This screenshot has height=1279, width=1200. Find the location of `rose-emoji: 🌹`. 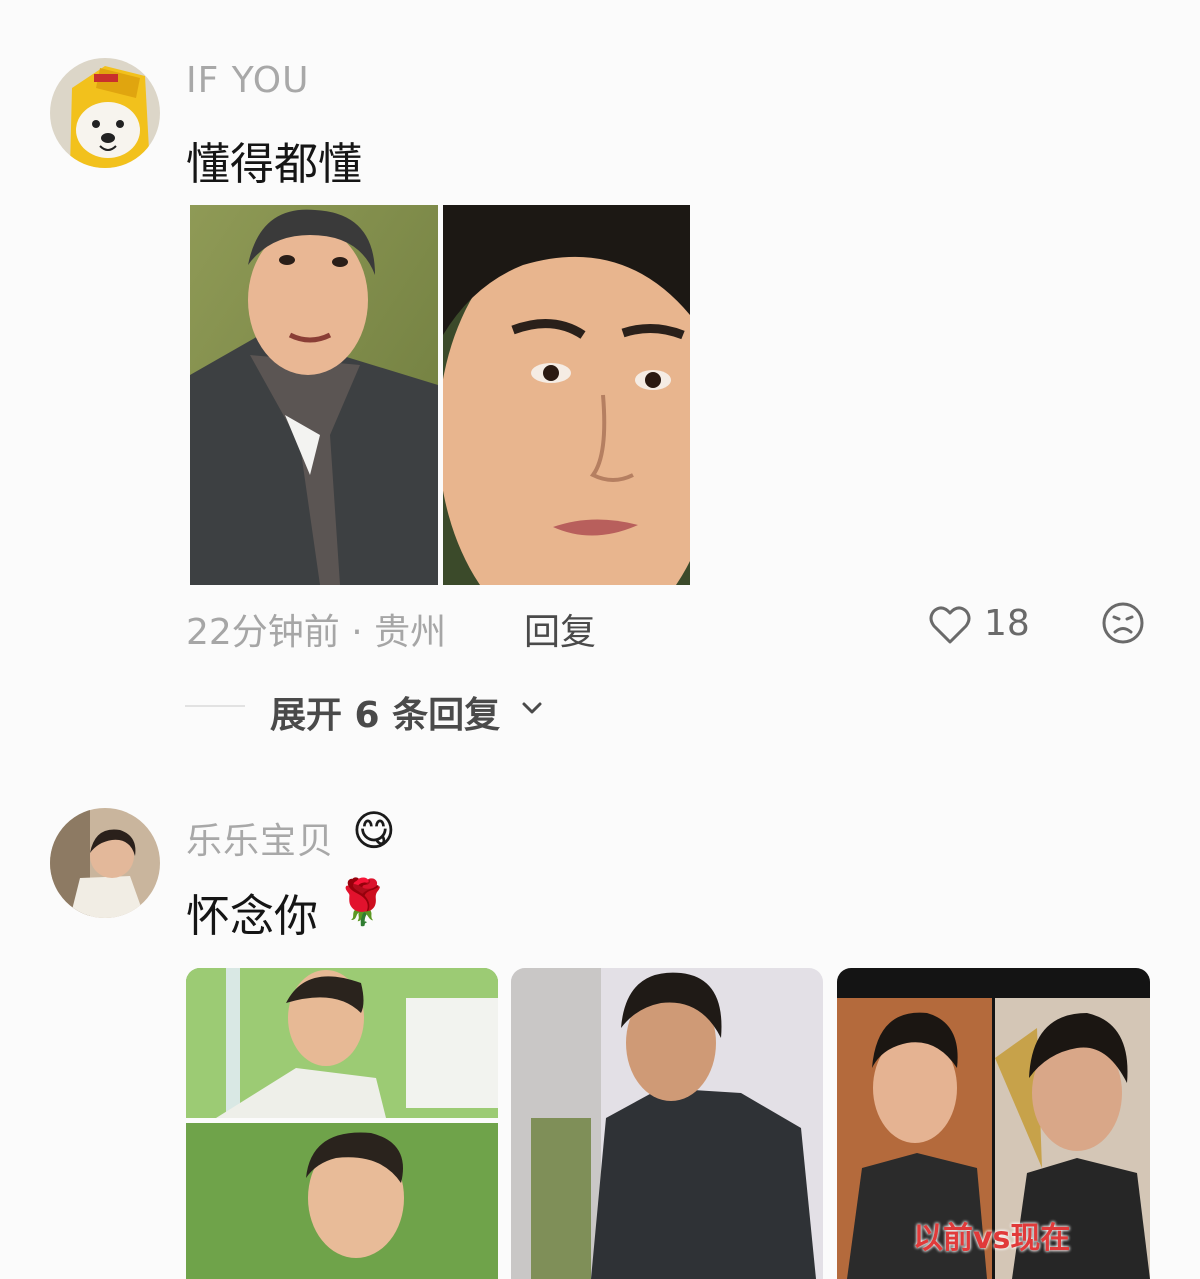

rose-emoji: 🌹 is located at coordinates (362, 902).